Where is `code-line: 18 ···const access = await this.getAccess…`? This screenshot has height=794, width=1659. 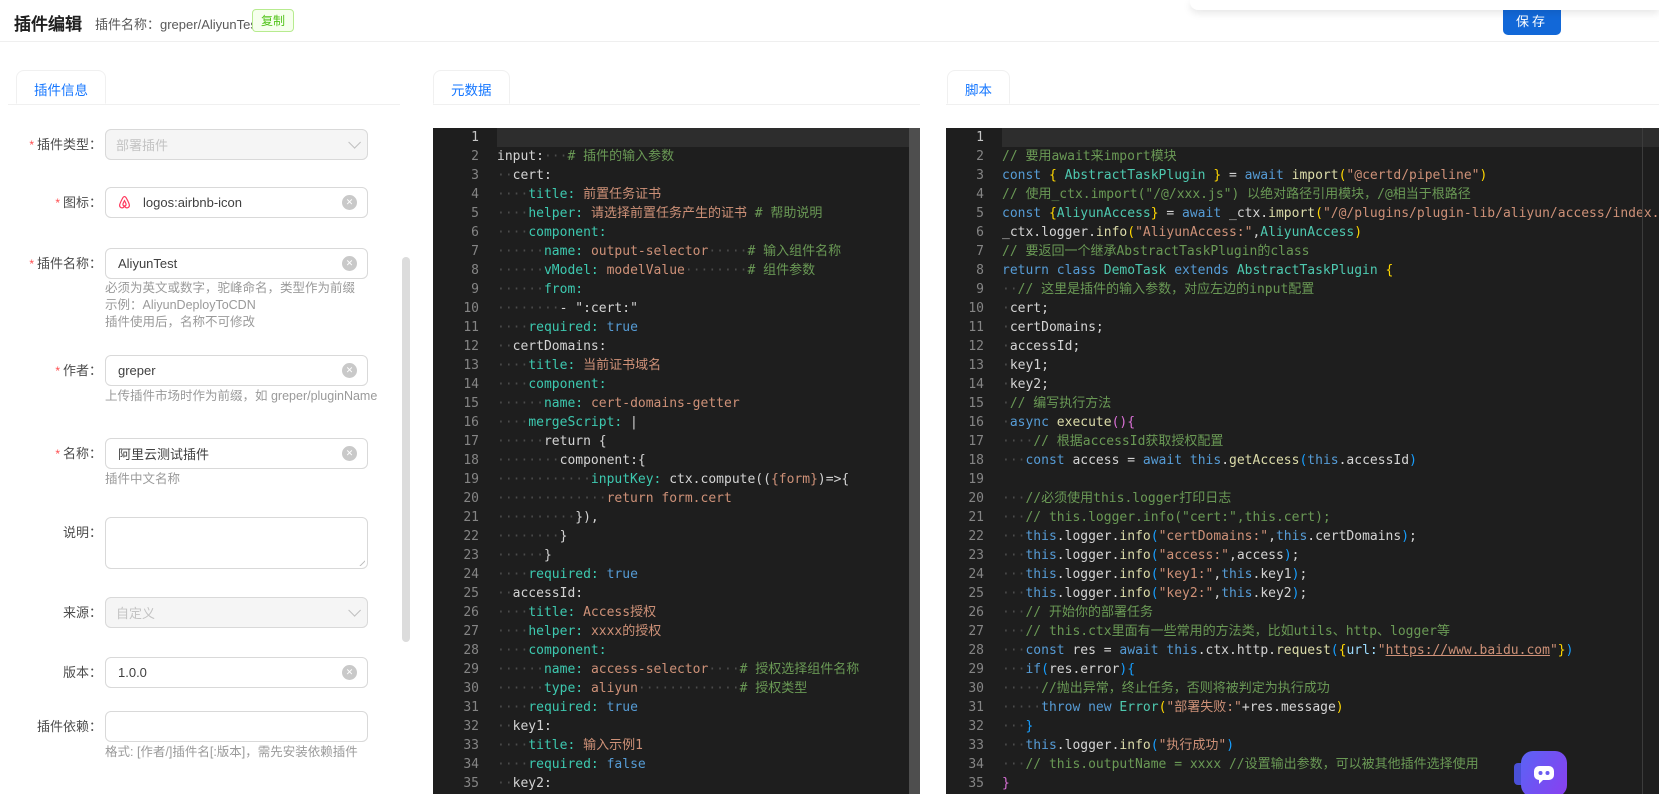
code-line: 18 ···const access = await this.getAccess… is located at coordinates (1192, 460).